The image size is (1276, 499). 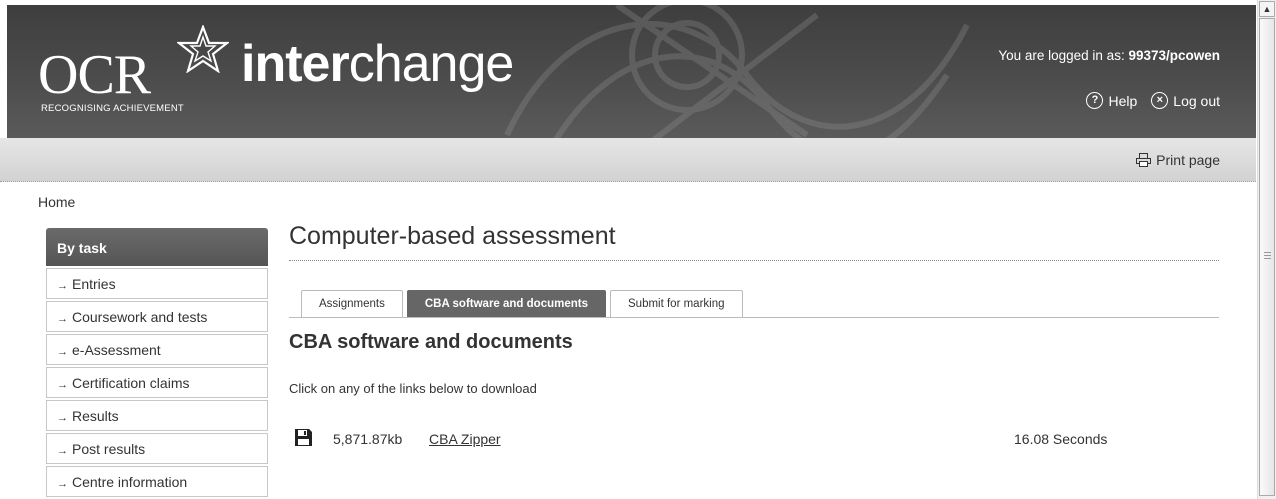 I want to click on title-divider, so click(x=754, y=260).